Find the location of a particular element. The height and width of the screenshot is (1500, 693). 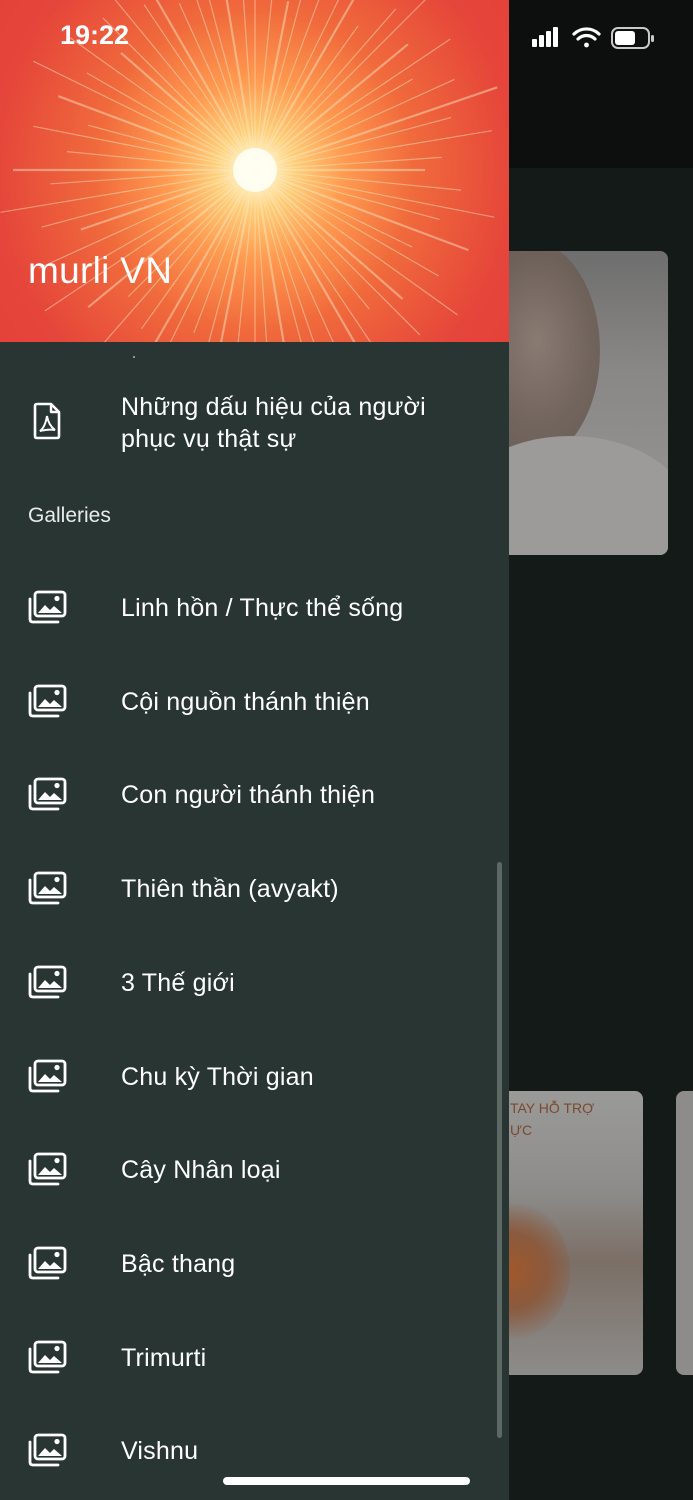

gallery-item-label: 3 Thế giới is located at coordinates (178, 982).